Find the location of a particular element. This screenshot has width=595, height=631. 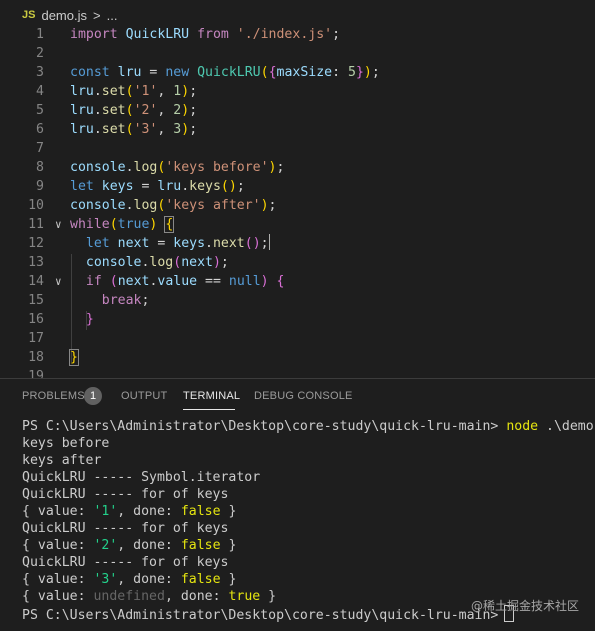

code-line: 17 is located at coordinates (297, 338).